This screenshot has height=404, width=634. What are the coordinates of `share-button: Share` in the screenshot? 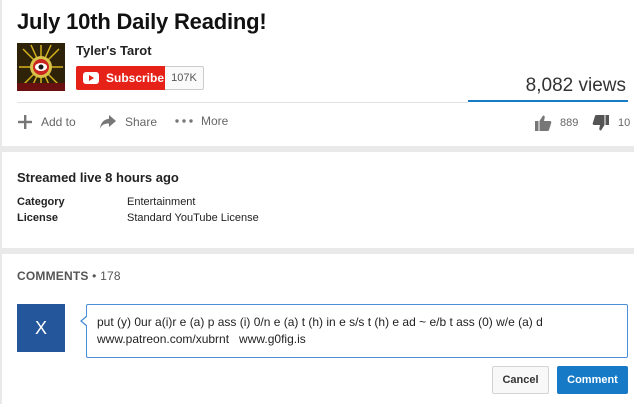 It's located at (128, 122).